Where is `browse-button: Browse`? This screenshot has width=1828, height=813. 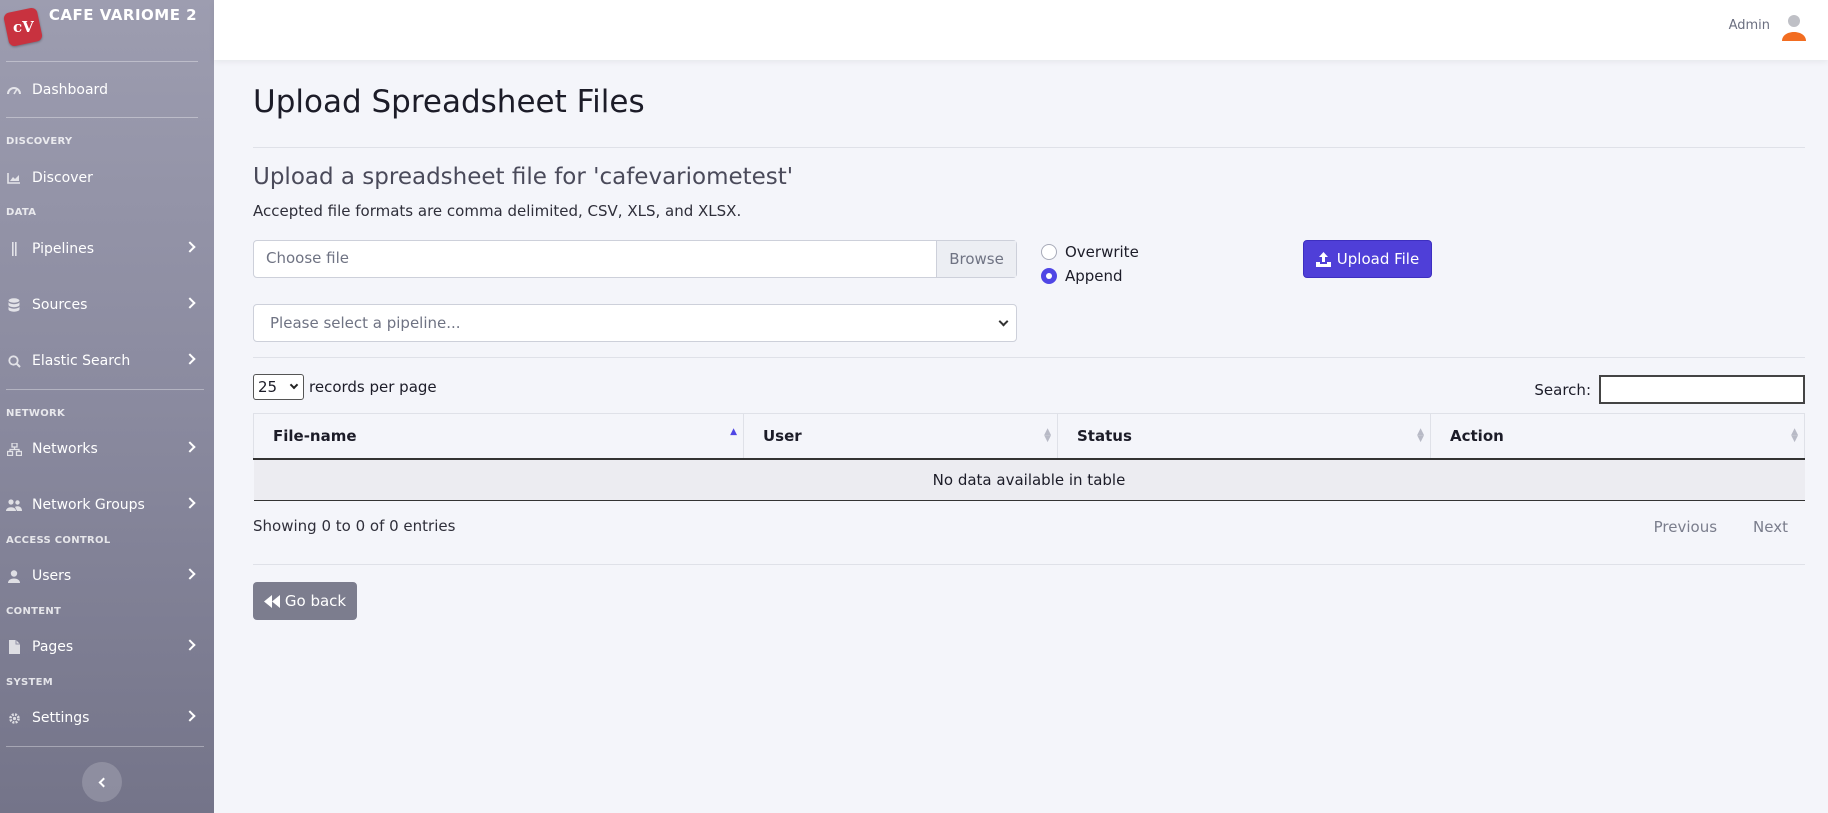 browse-button: Browse is located at coordinates (976, 259).